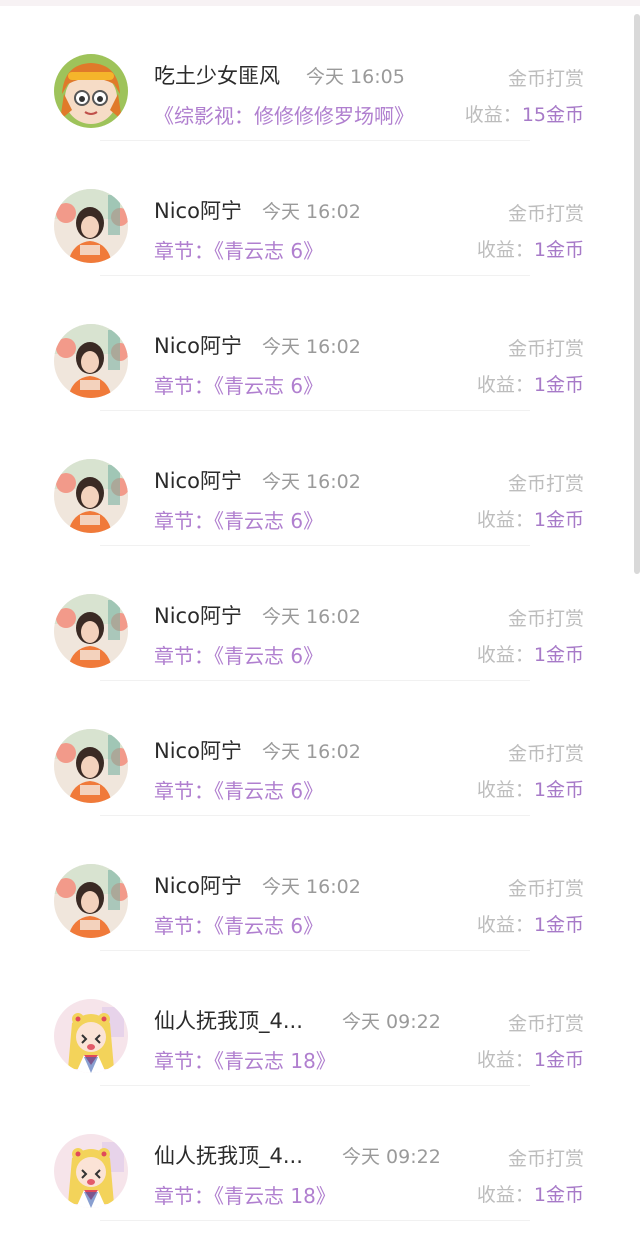 Image resolution: width=640 pixels, height=1243 pixels. I want to click on work-title-link: 《综影视：修修修修罗场啊》, so click(284, 116).